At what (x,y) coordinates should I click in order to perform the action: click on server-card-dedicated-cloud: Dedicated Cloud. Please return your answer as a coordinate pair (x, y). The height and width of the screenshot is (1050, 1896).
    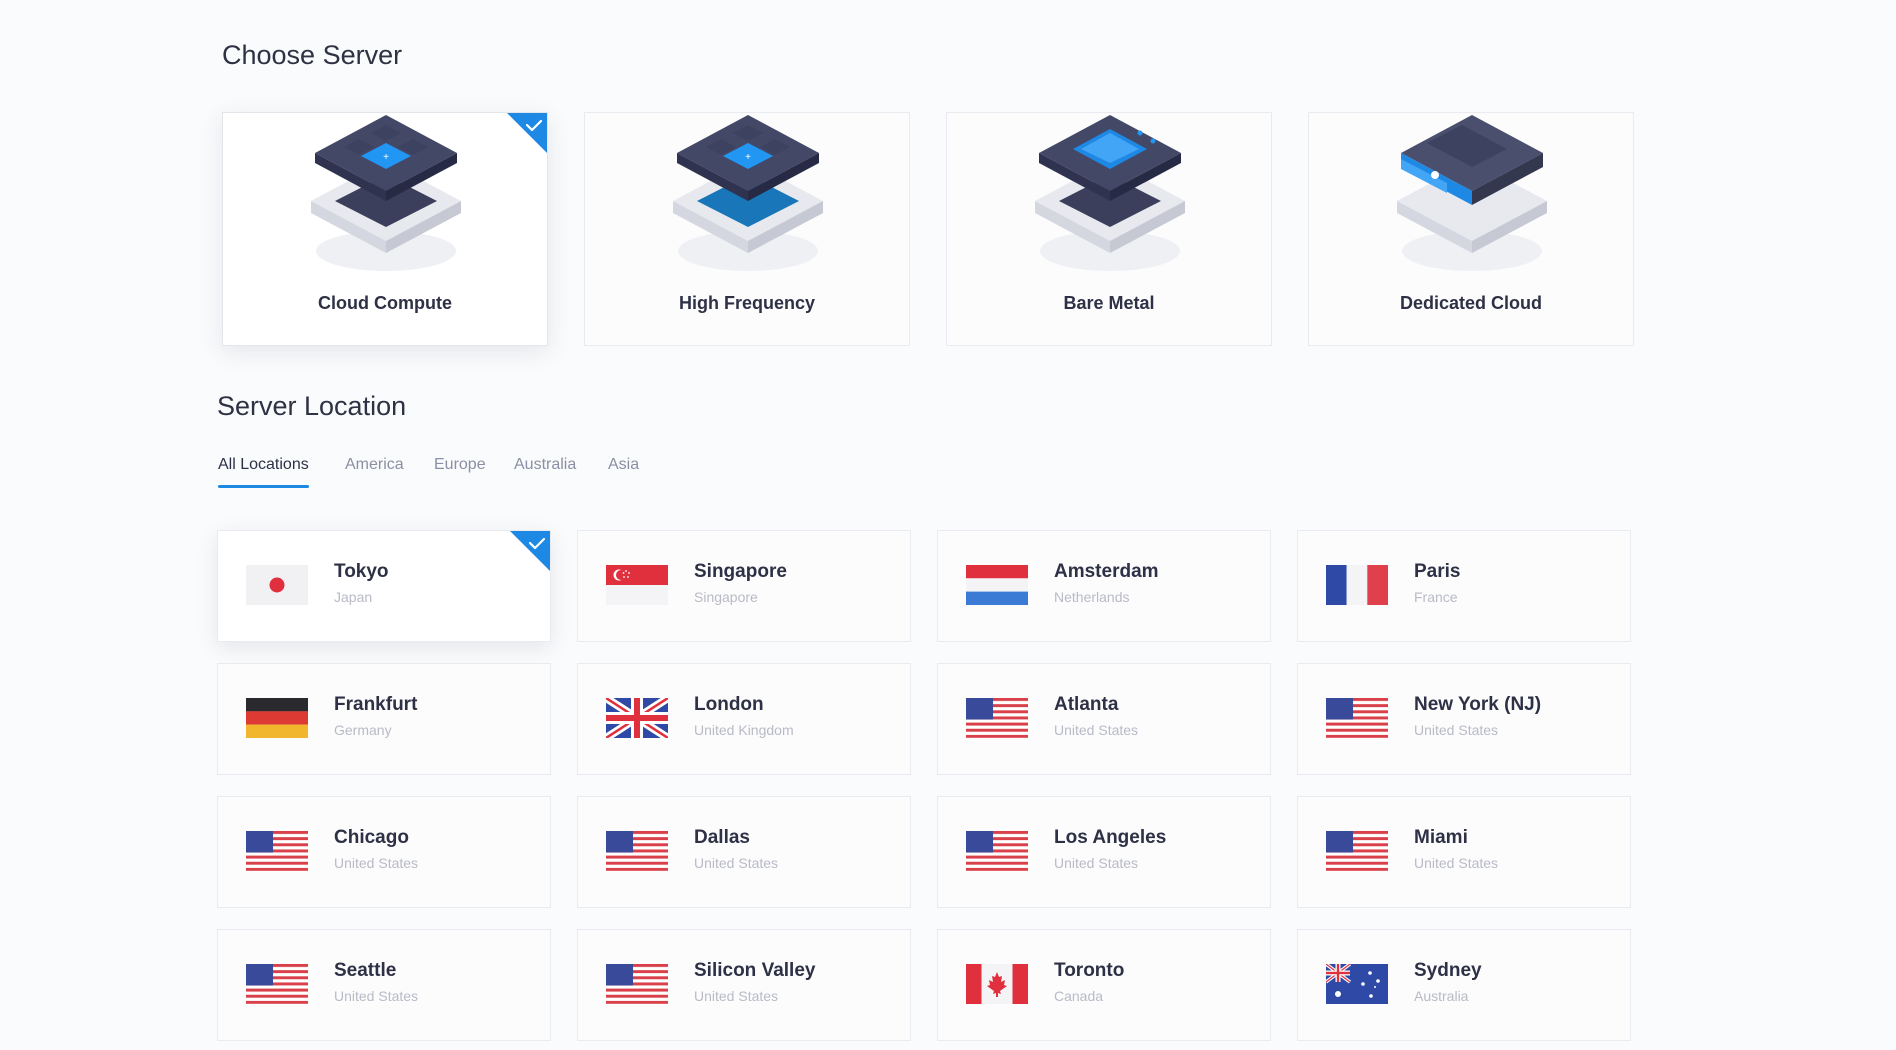
    Looking at the image, I should click on (1471, 229).